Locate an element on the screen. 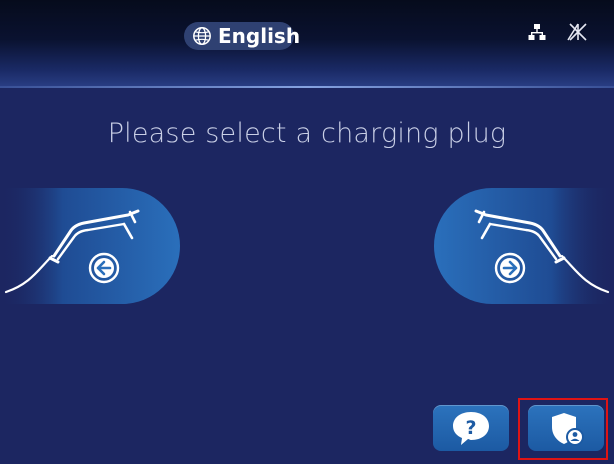  help-button: ? is located at coordinates (471, 428).